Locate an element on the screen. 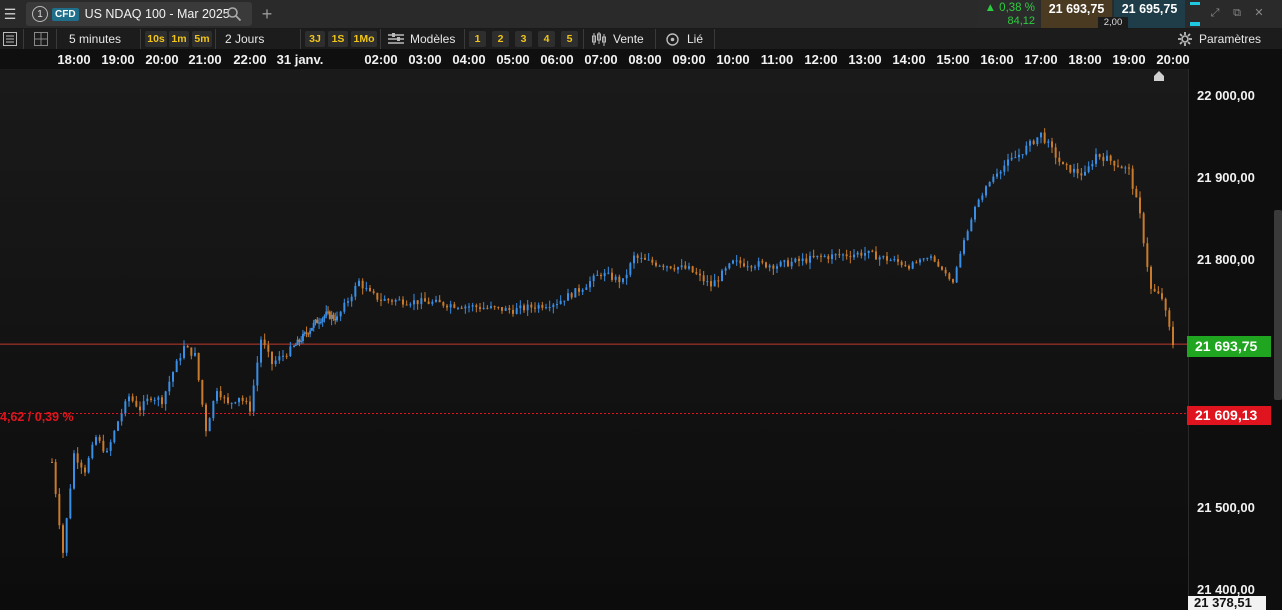 This screenshot has height=610, width=1282. range-1s-button: 1S is located at coordinates (338, 39).